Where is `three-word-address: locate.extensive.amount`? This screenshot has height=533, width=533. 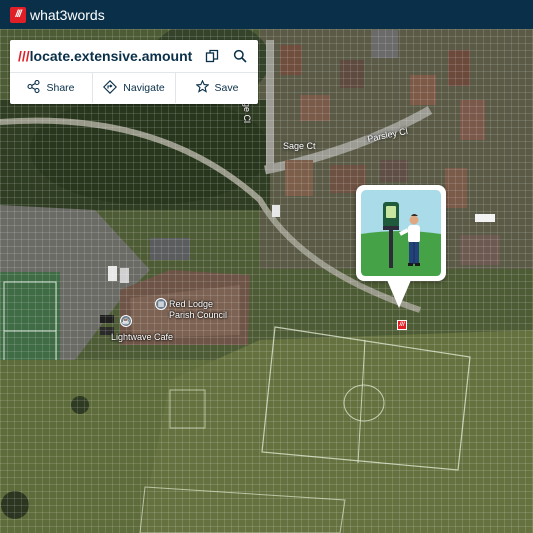
three-word-address: locate.extensive.amount is located at coordinates (111, 56).